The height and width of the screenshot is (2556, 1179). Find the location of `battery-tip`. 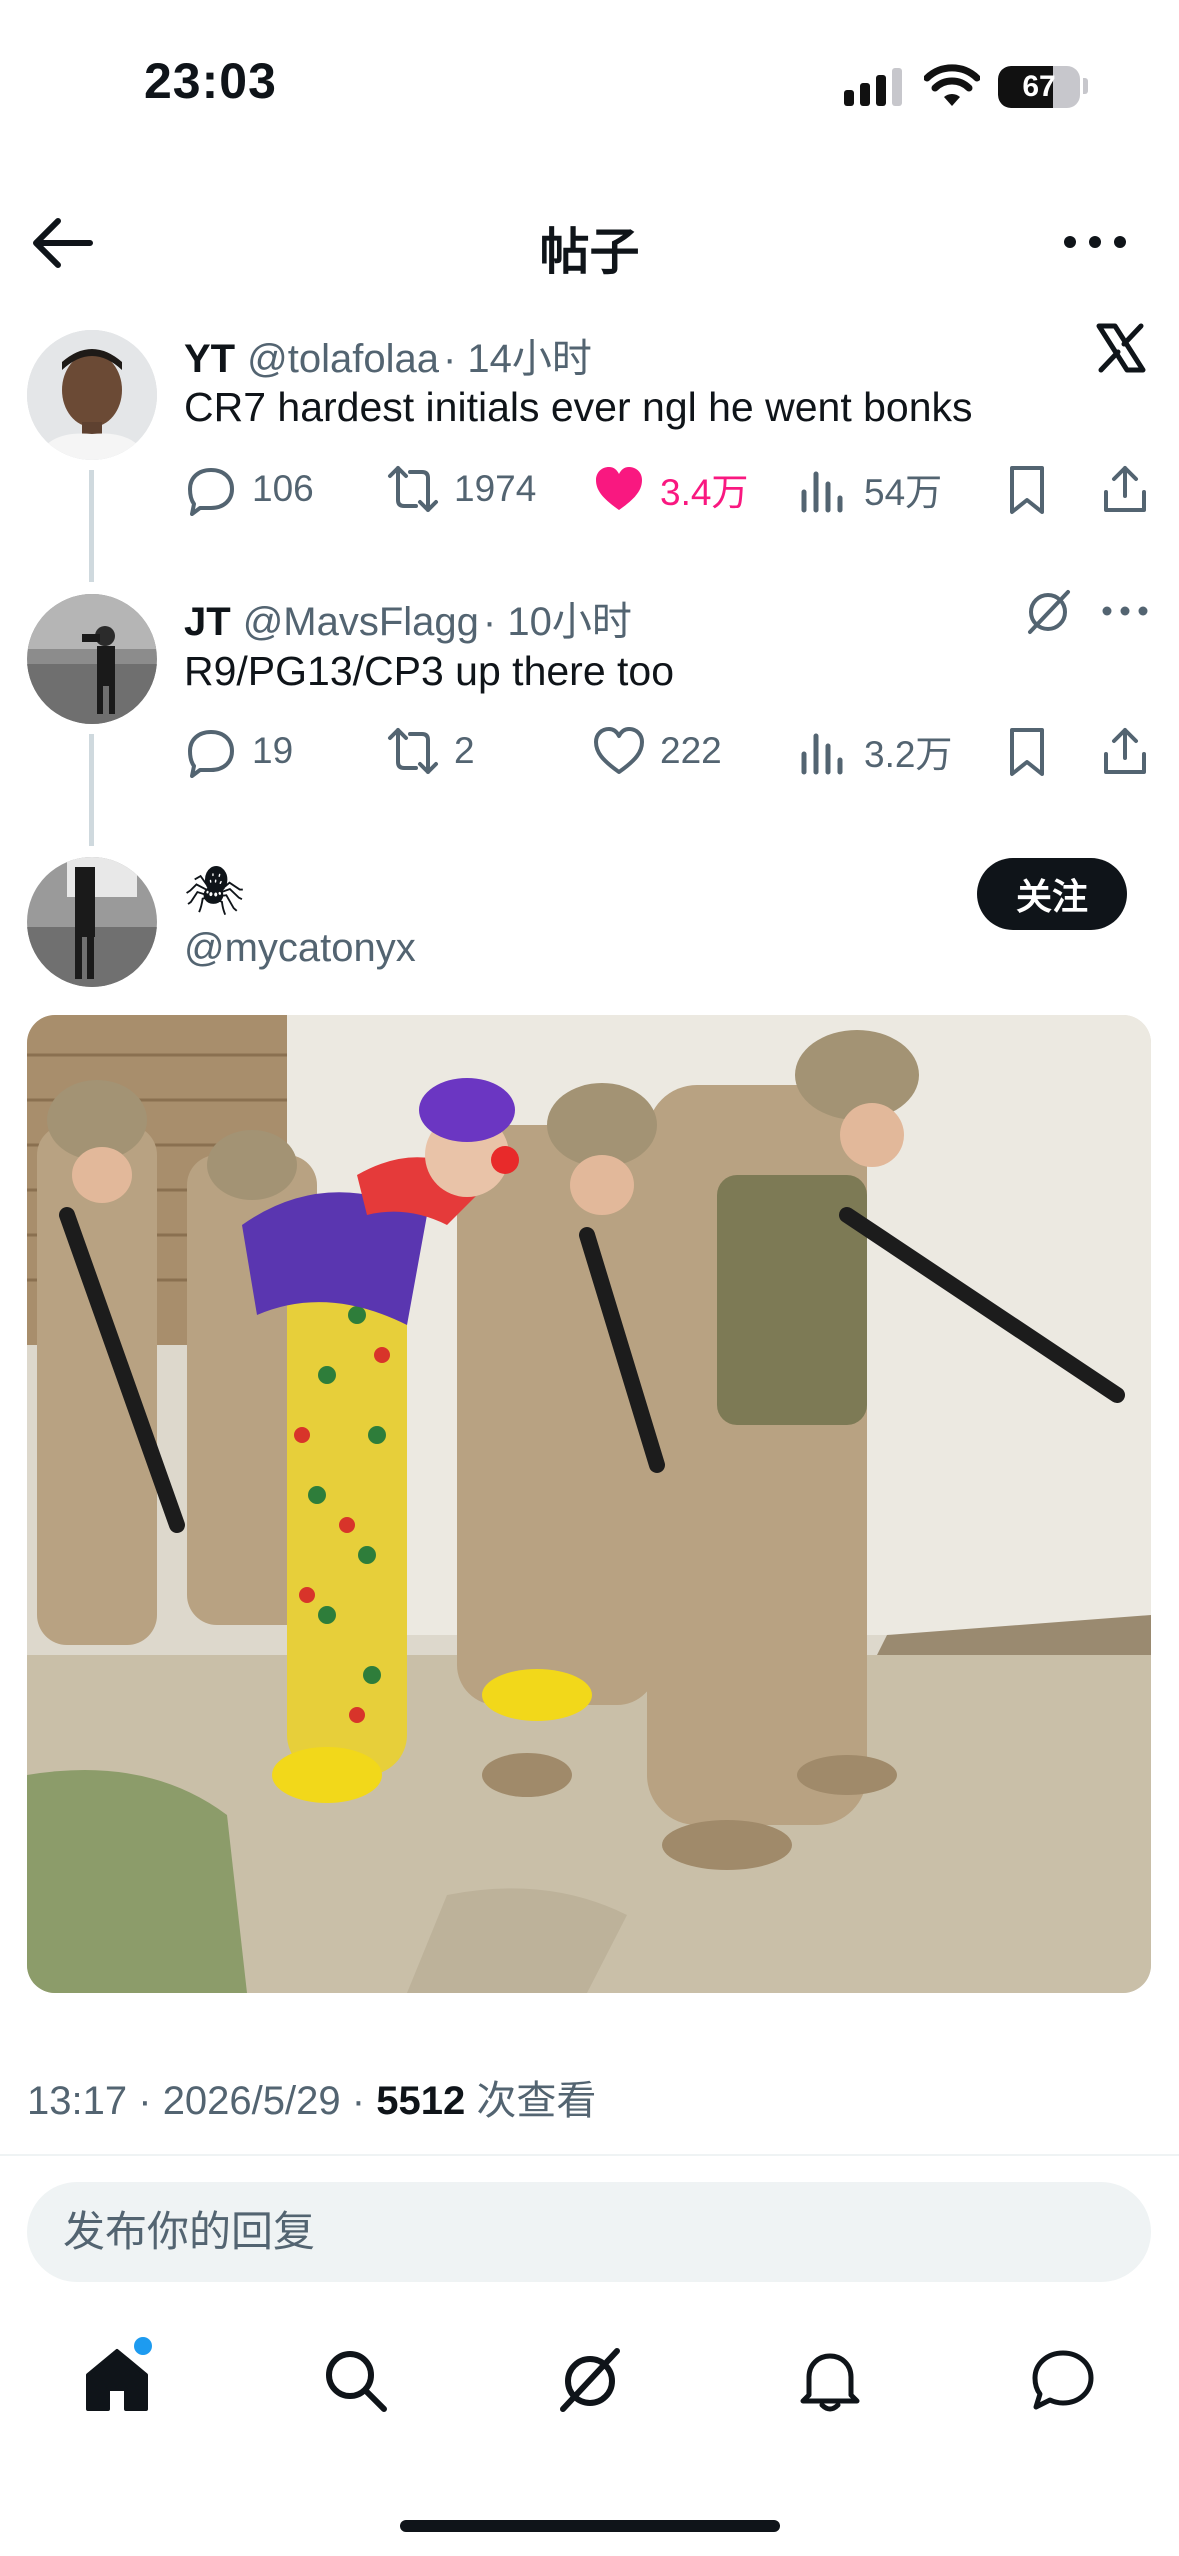

battery-tip is located at coordinates (1085, 86).